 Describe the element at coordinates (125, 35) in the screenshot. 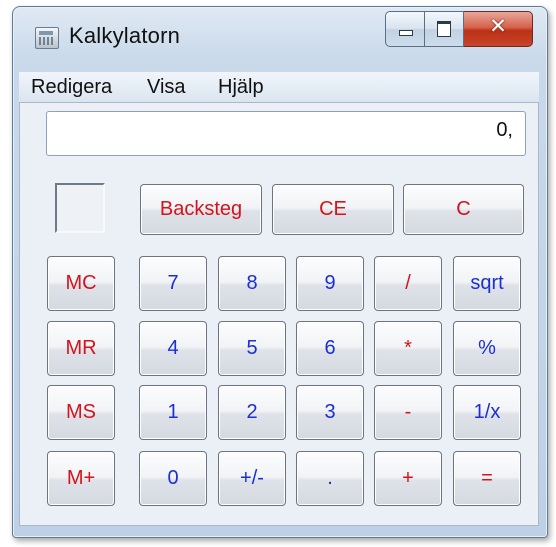

I see `window-title: Kalkylatorn` at that location.